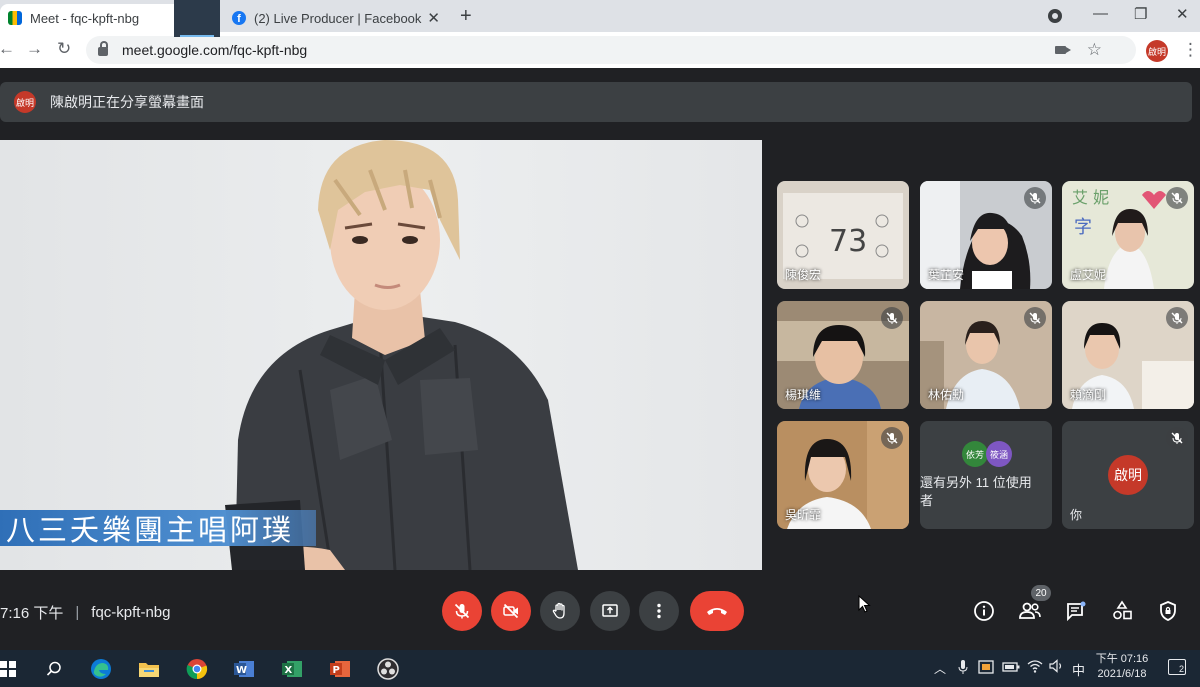 The height and width of the screenshot is (687, 1200). What do you see at coordinates (127, 102) in the screenshot?
I see `presenting-text: 陳啟明正在分享螢幕畫面` at bounding box center [127, 102].